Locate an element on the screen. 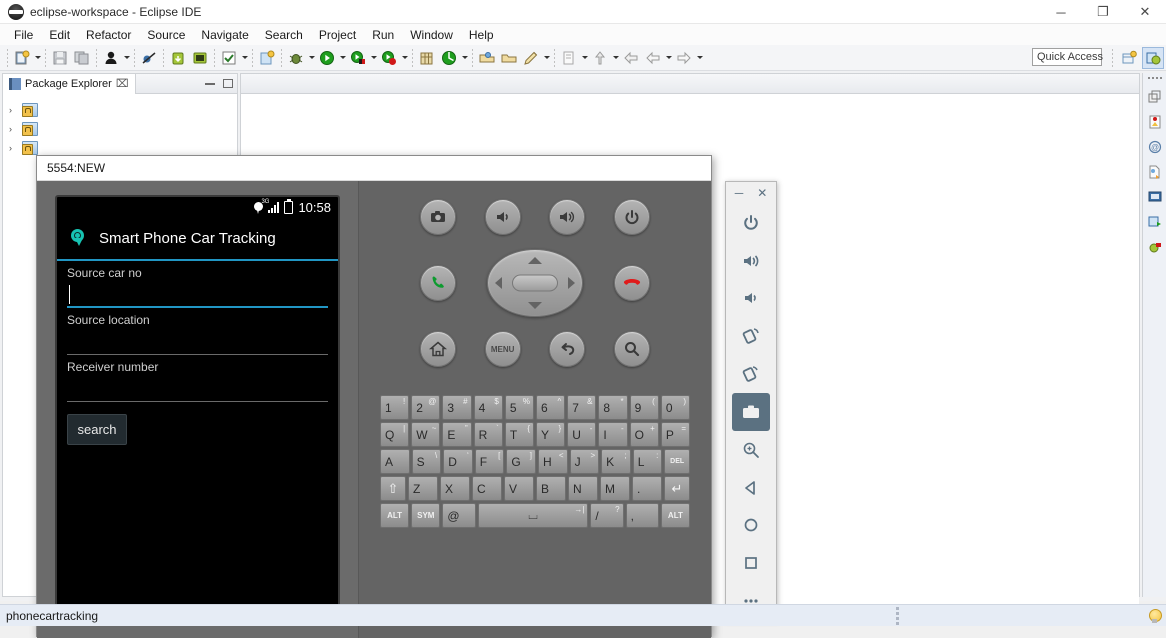 This screenshot has height=638, width=1166. menu-navigate: Navigate is located at coordinates (224, 35).